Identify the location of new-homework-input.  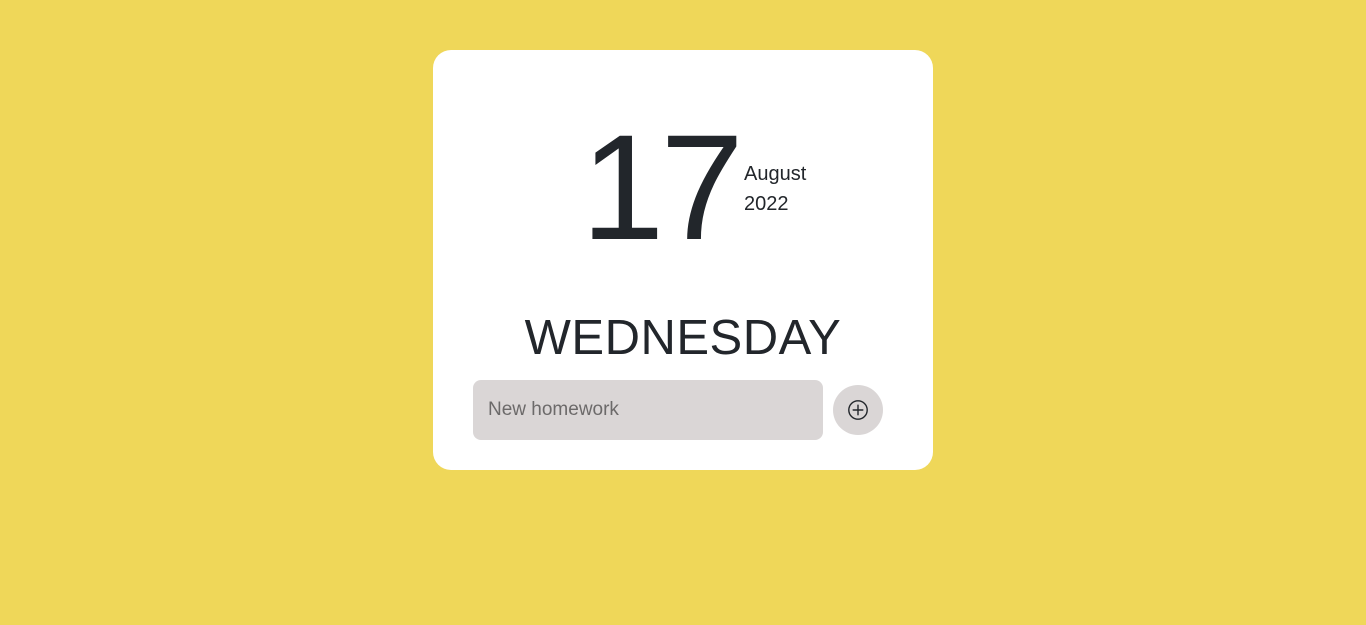
(648, 410).